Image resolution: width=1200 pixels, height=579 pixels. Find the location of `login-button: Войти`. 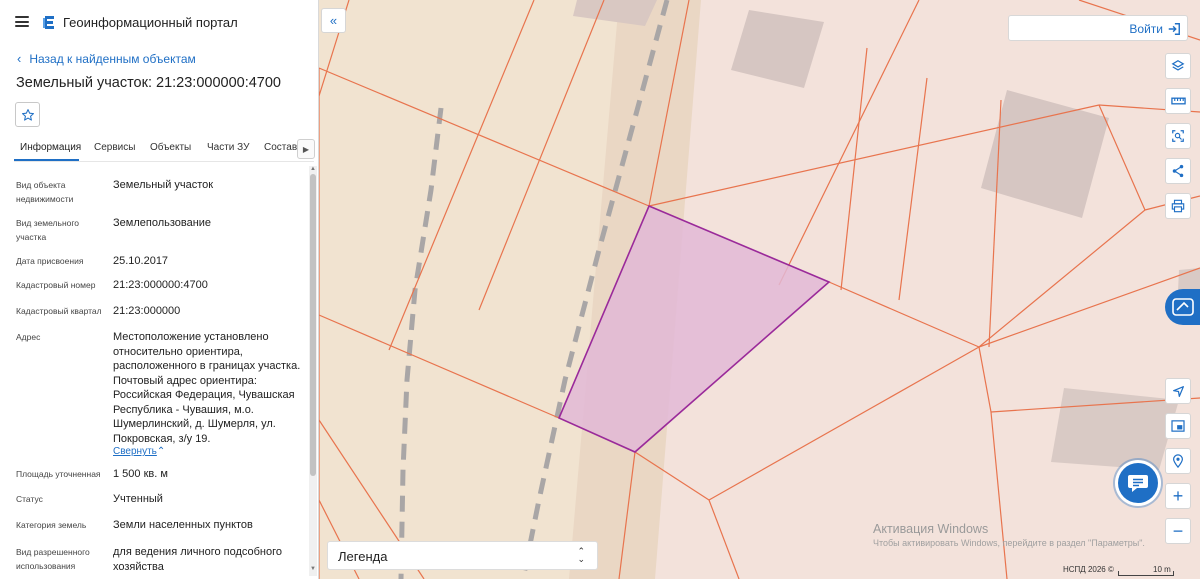

login-button: Войти is located at coordinates (1098, 28).